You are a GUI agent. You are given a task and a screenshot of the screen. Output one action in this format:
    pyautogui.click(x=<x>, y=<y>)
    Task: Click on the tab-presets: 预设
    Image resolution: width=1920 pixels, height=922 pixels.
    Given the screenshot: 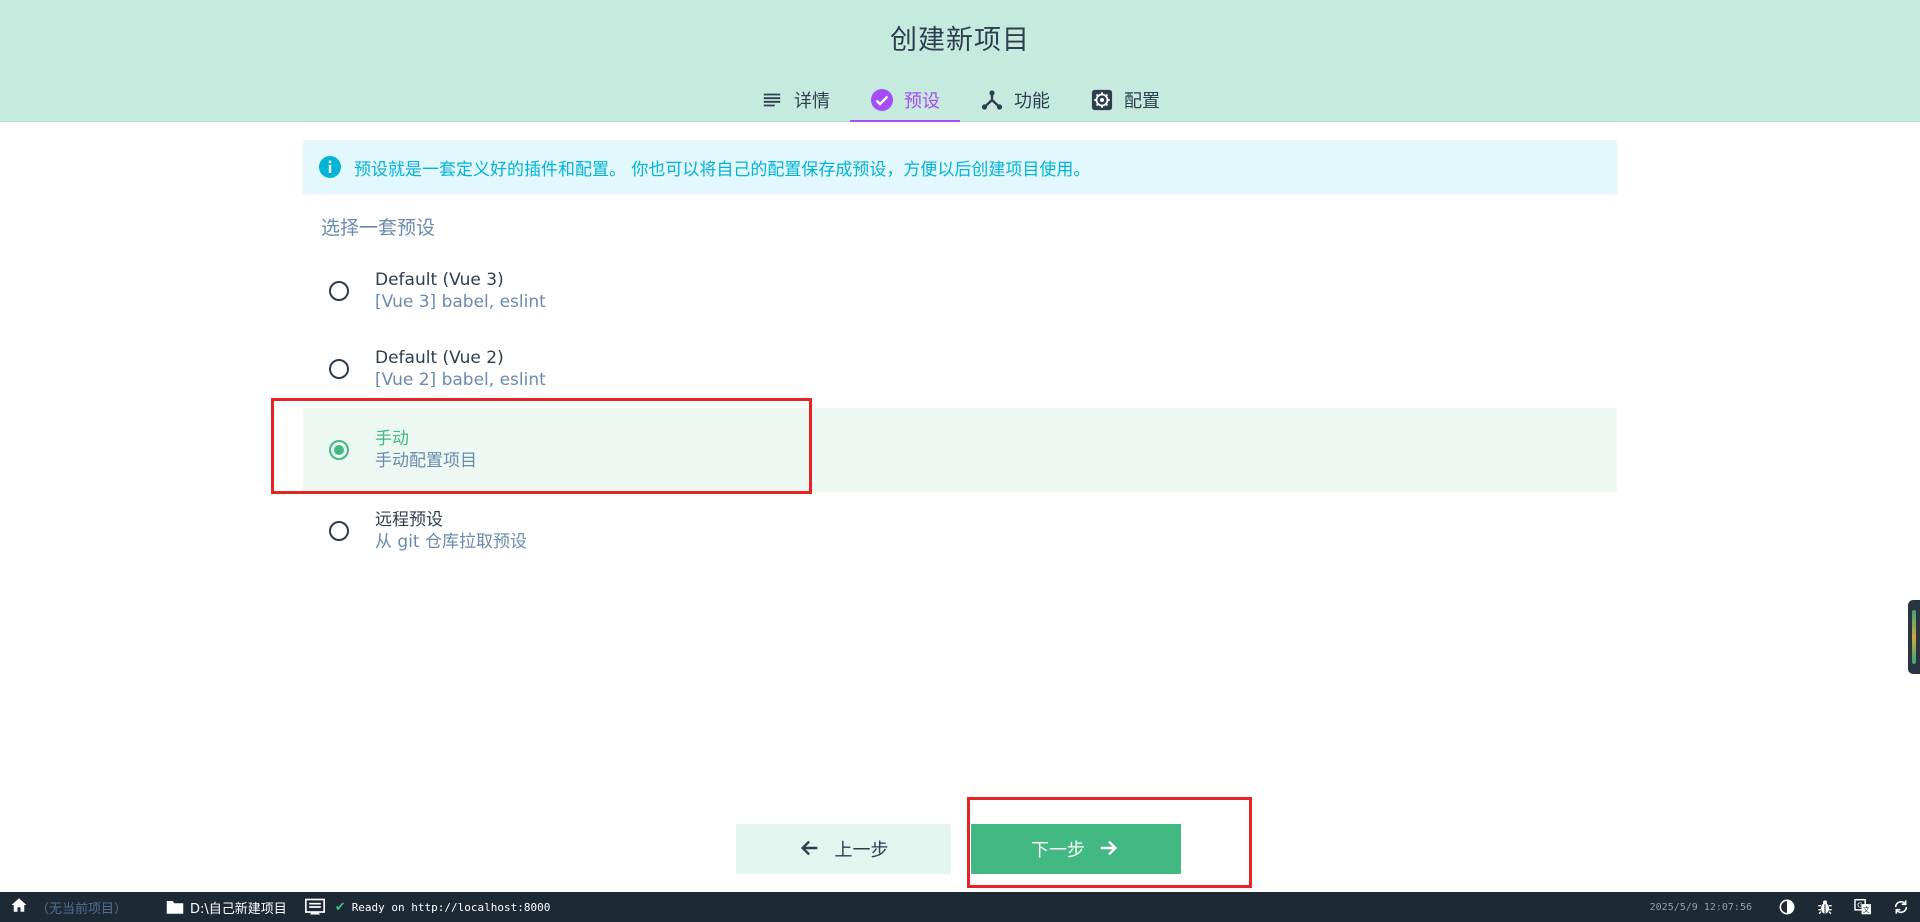 What is the action you would take?
    pyautogui.click(x=905, y=100)
    